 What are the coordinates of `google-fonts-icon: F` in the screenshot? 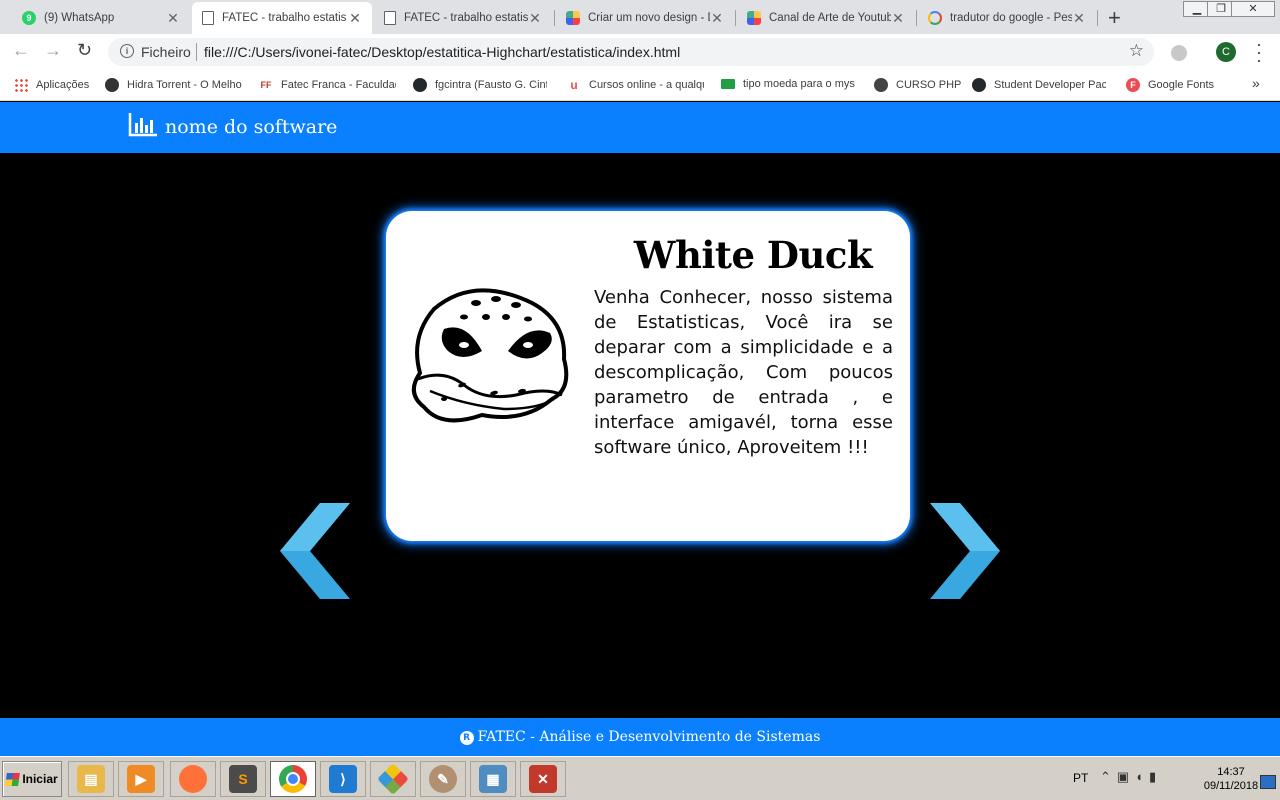 It's located at (1133, 85).